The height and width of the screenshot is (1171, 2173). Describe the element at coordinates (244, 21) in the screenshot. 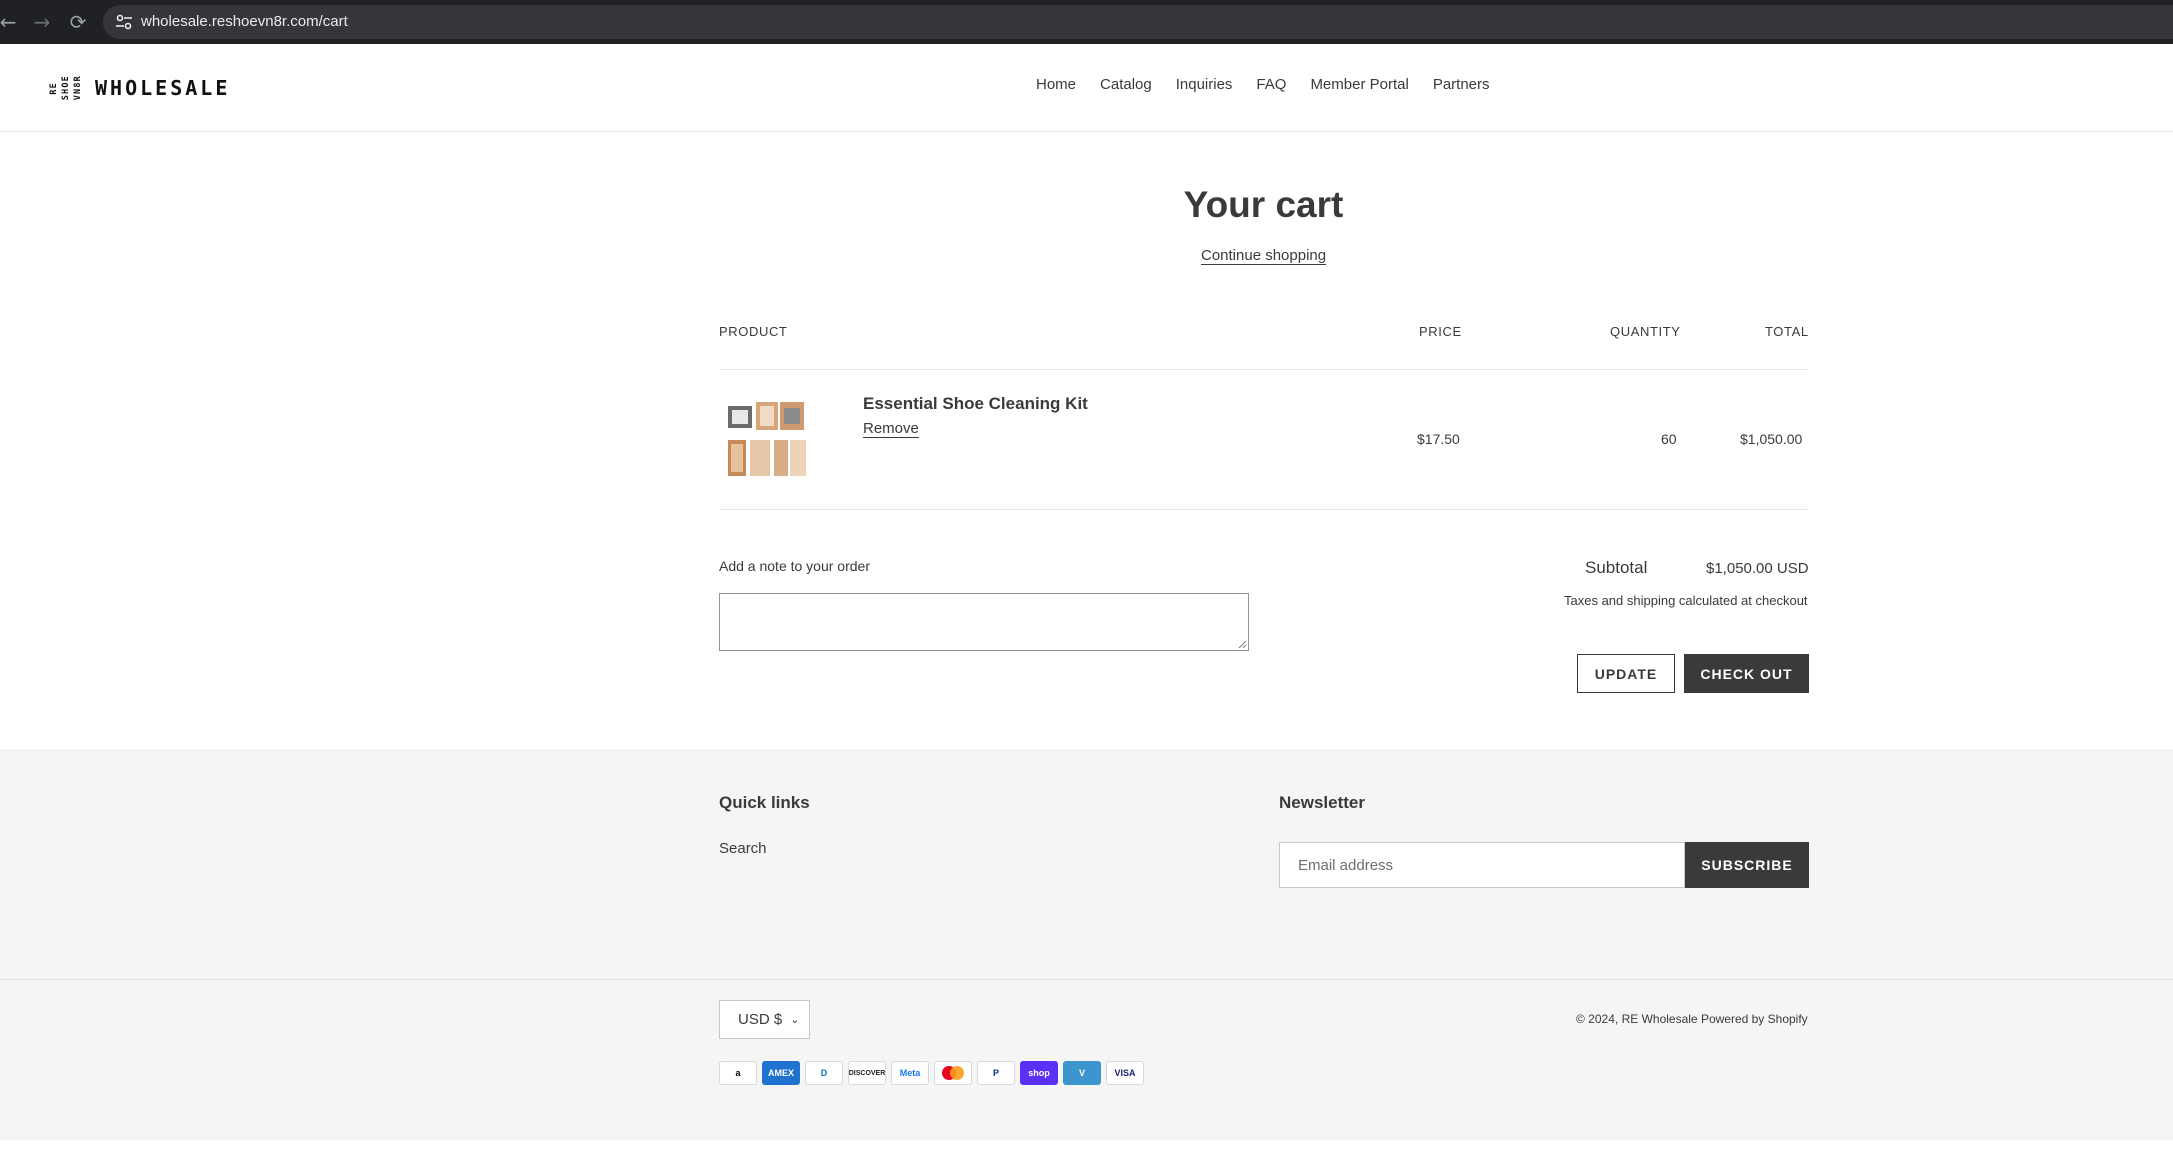

I see `url-text: wholesale.reshoevn8r.com/cart` at that location.